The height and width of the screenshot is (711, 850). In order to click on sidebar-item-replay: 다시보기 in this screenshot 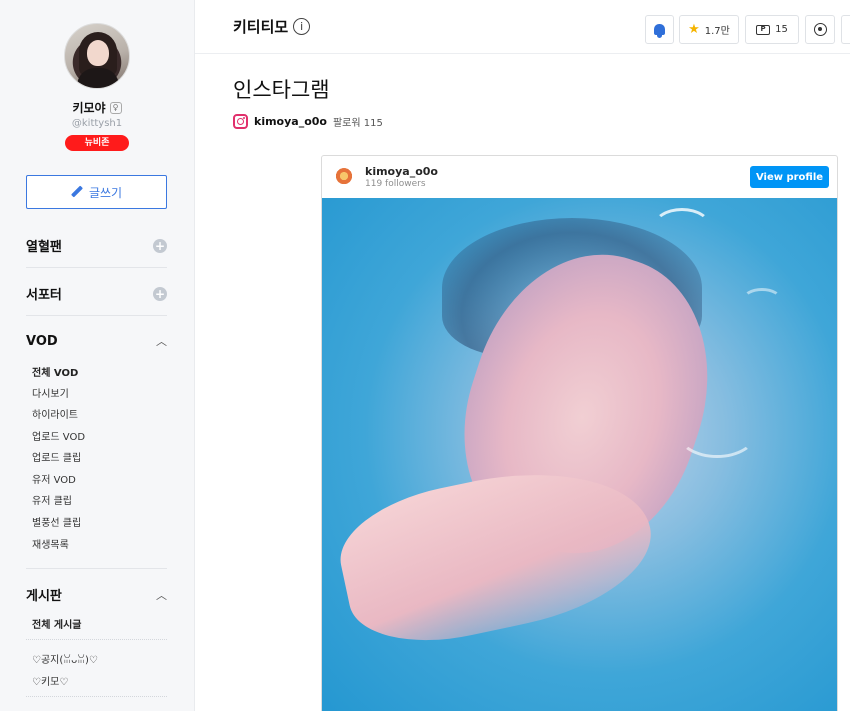, I will do `click(50, 392)`.